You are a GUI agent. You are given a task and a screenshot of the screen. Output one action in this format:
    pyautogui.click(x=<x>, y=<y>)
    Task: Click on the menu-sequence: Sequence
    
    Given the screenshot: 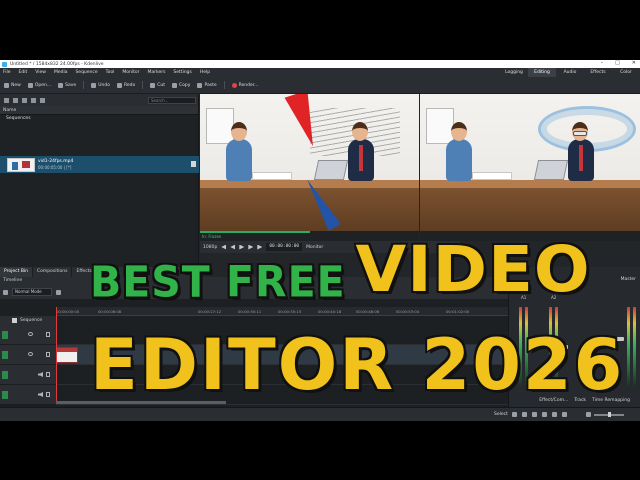 What is the action you would take?
    pyautogui.click(x=86, y=72)
    